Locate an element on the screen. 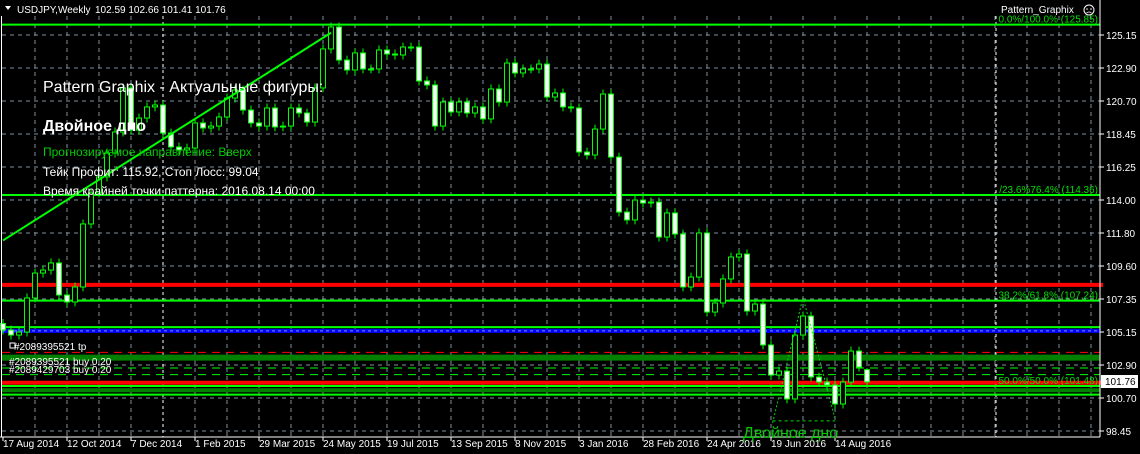 The width and height of the screenshot is (1140, 454). price-tick-label: 111.80 is located at coordinates (1121, 234).